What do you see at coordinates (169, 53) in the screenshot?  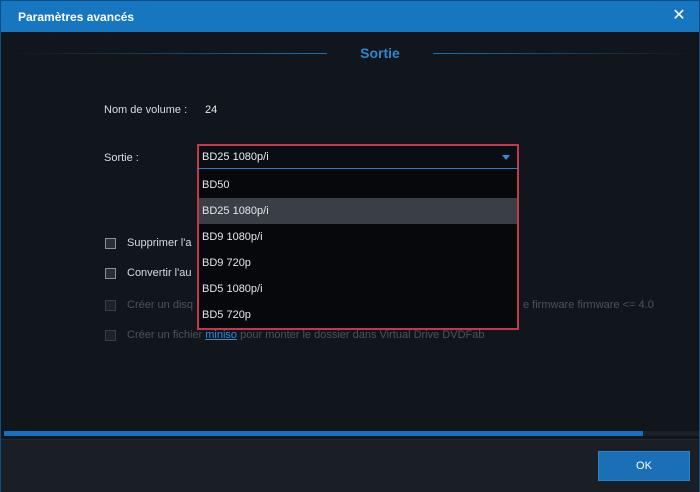 I see `section-divider-left` at bounding box center [169, 53].